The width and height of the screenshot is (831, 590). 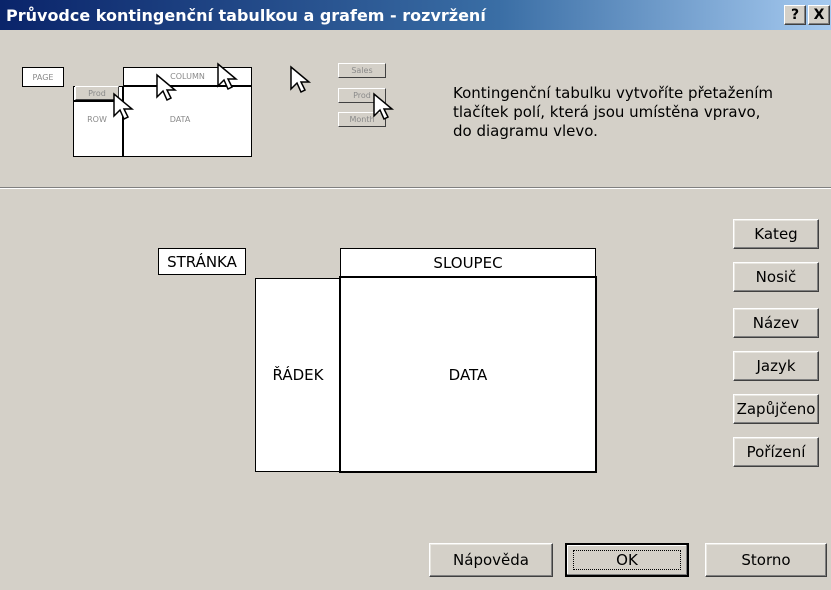 What do you see at coordinates (776, 452) in the screenshot?
I see `field-button-porizeni: Pořízení` at bounding box center [776, 452].